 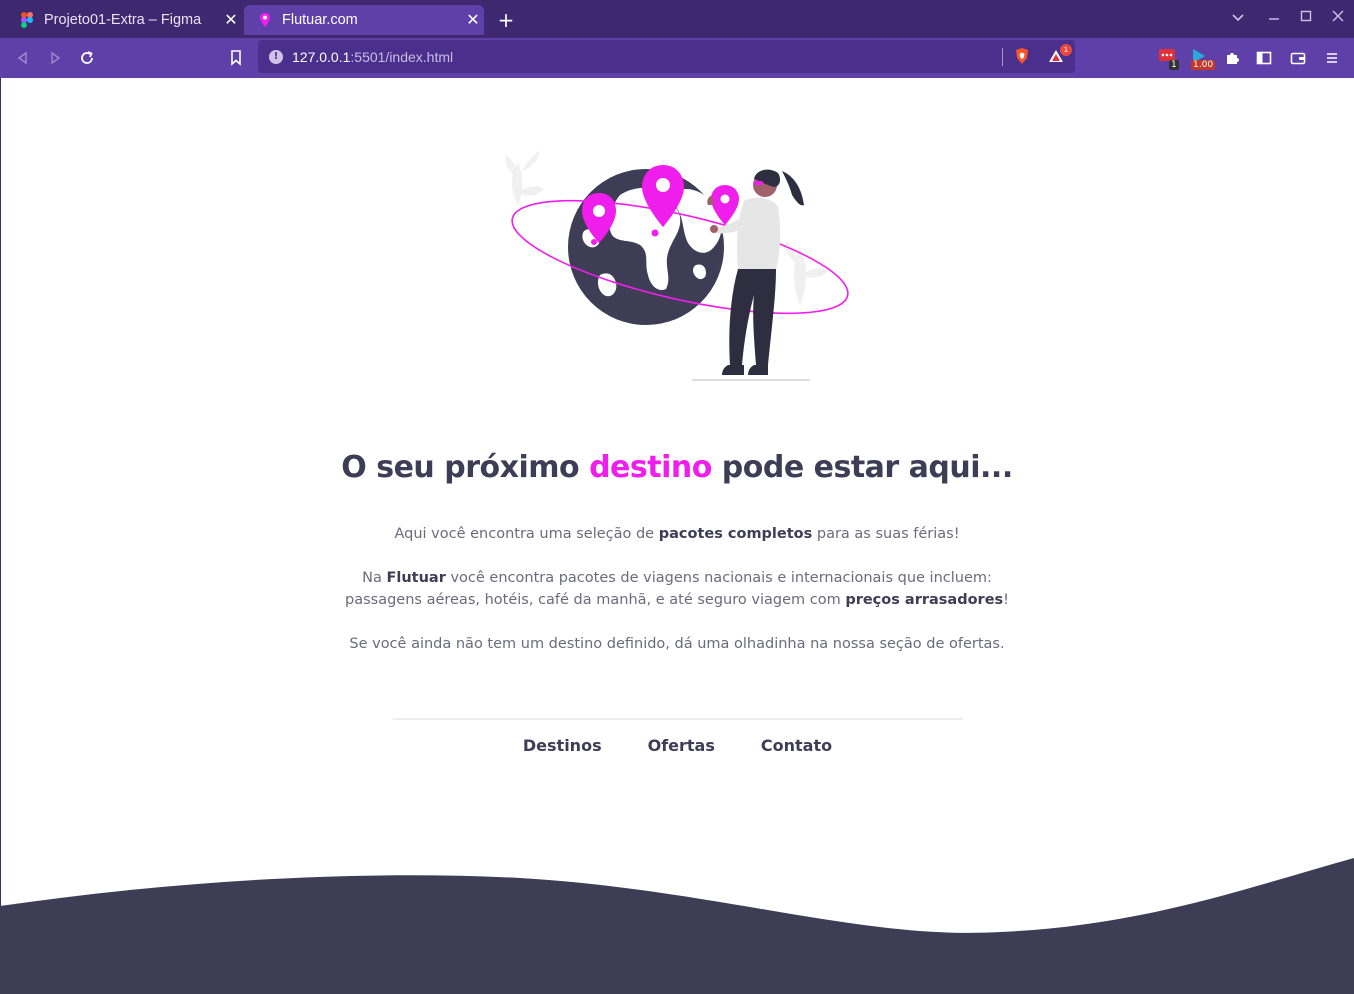 What do you see at coordinates (886, 534) in the screenshot?
I see `paragraph-text: para as suas férias!` at bounding box center [886, 534].